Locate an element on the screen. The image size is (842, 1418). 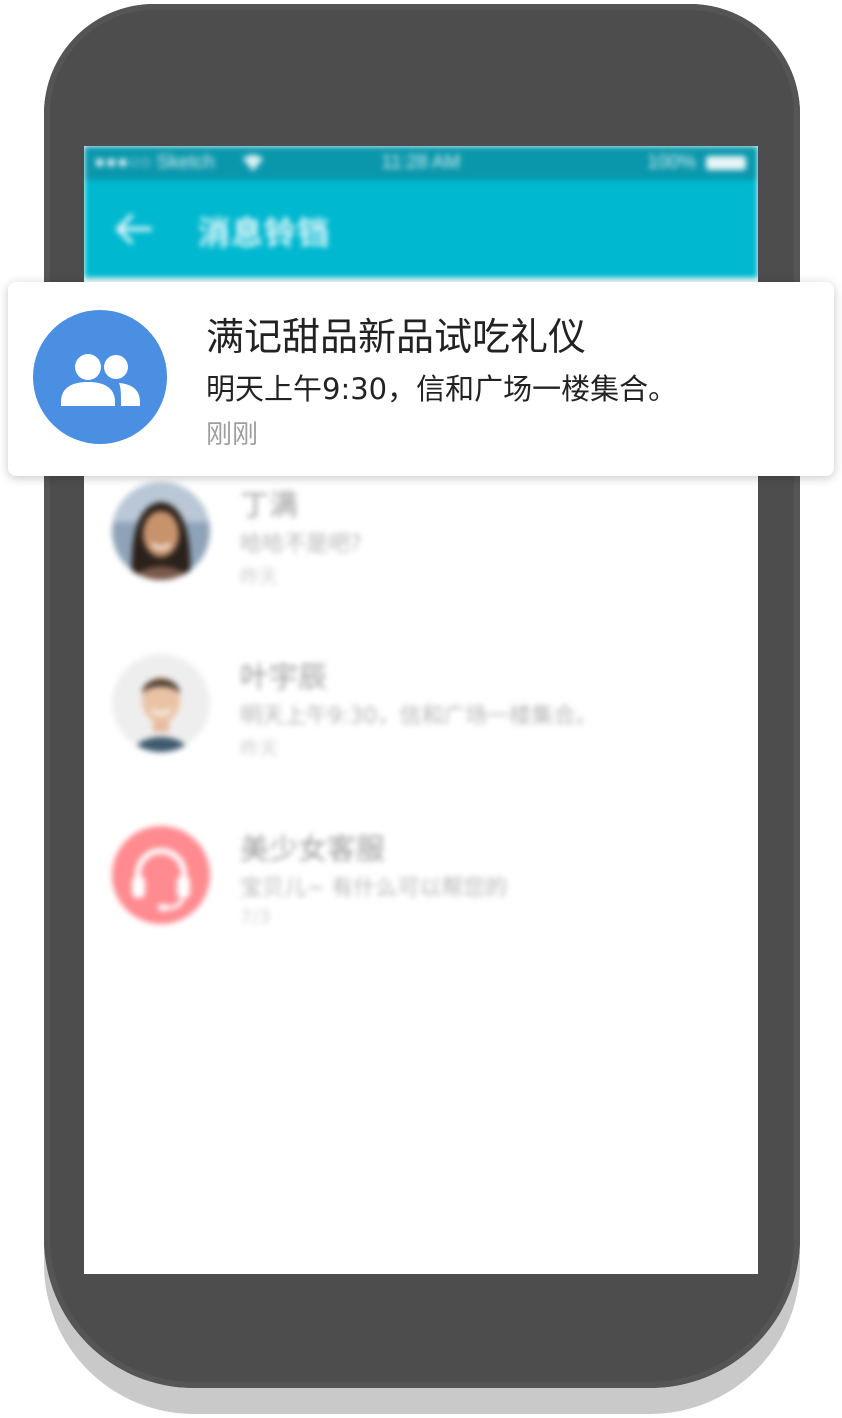
group-icon is located at coordinates (100, 380).